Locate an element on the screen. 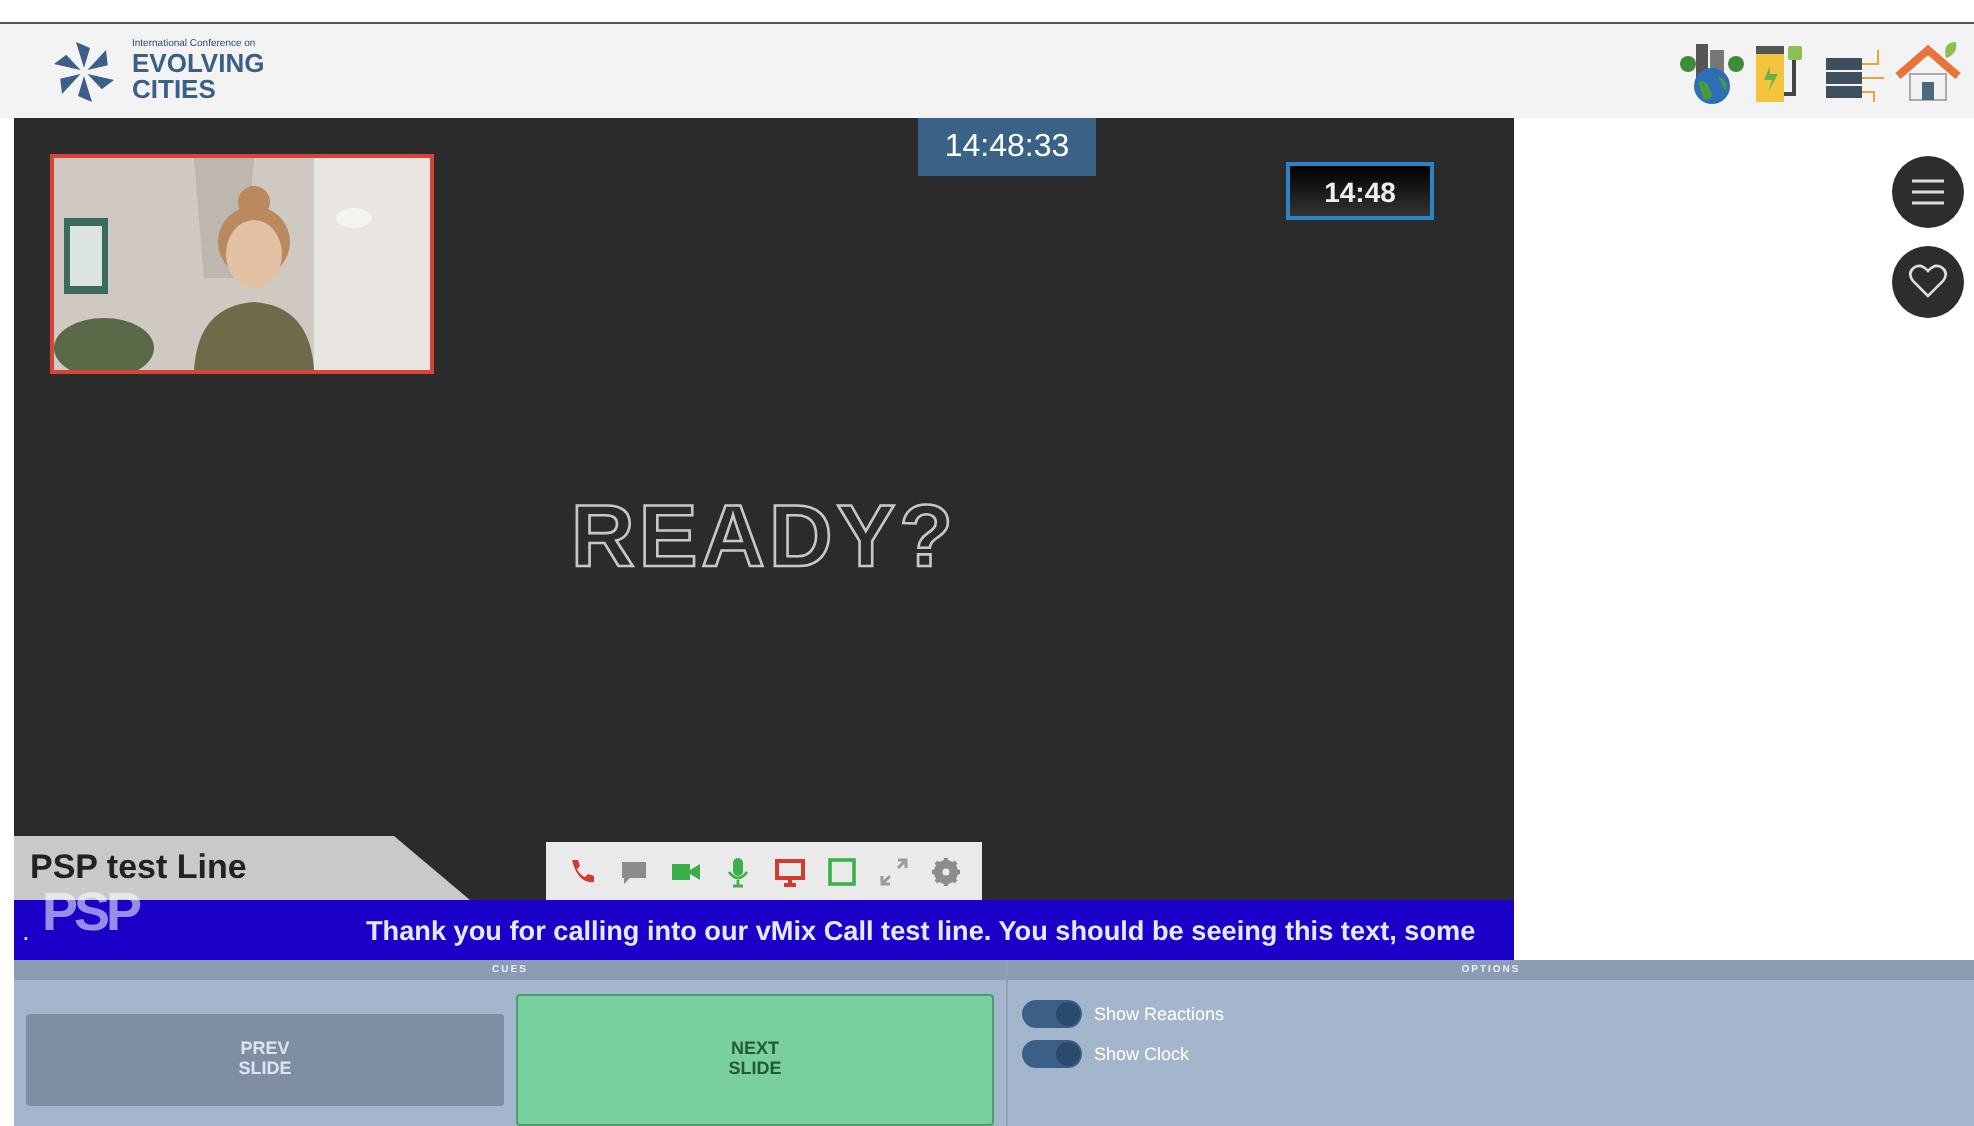 The width and height of the screenshot is (1974, 1126). overlay-logo: PSP is located at coordinates (90, 913).